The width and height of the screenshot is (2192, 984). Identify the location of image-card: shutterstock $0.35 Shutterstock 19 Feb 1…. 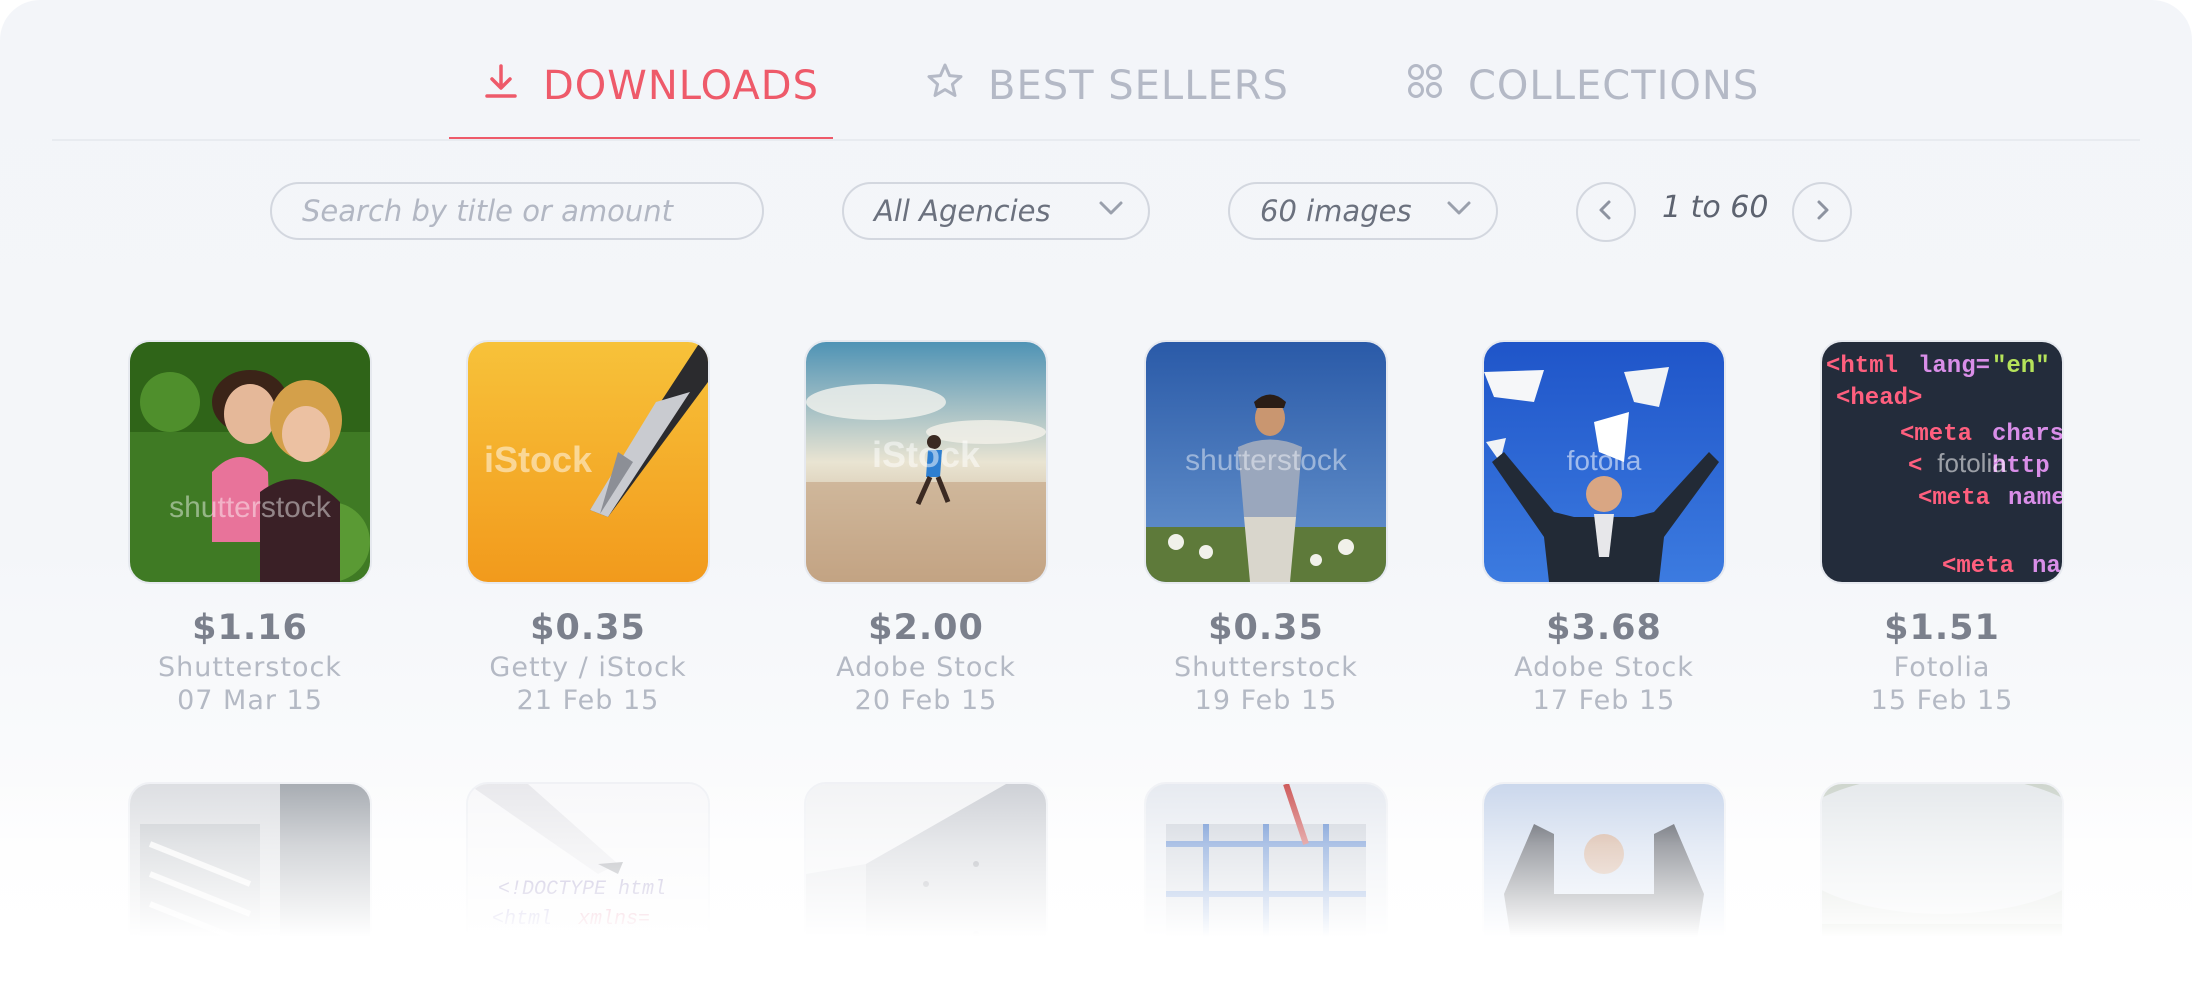
(1266, 528).